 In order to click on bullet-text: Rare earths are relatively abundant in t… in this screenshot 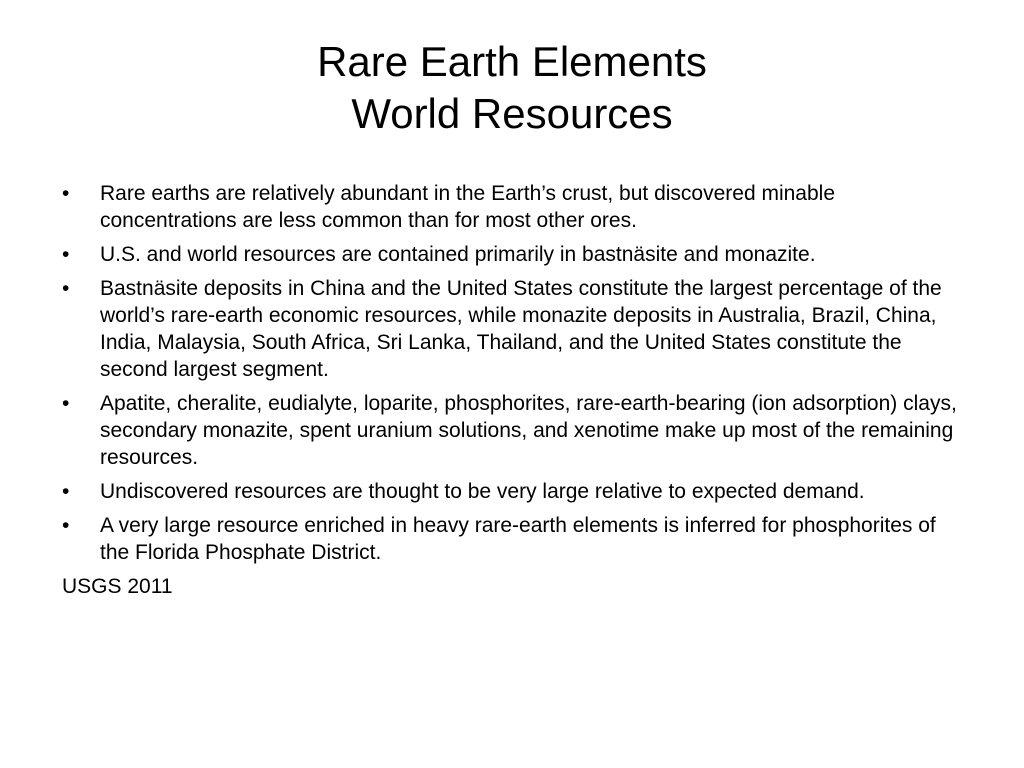, I will do `click(468, 207)`.